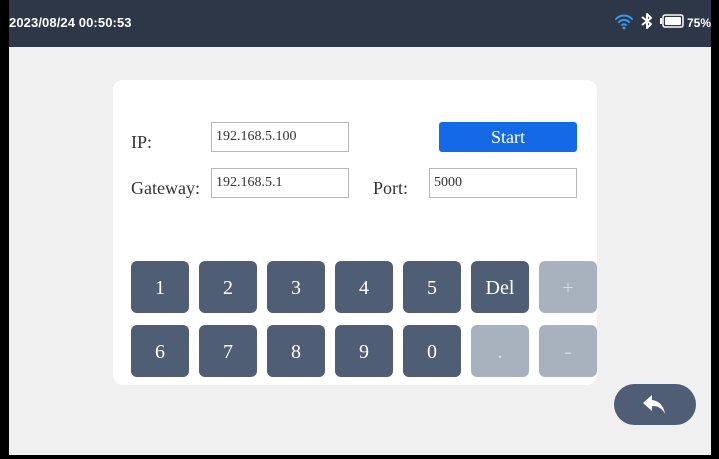 The width and height of the screenshot is (719, 459). Describe the element at coordinates (432, 351) in the screenshot. I see `key-0: 0` at that location.